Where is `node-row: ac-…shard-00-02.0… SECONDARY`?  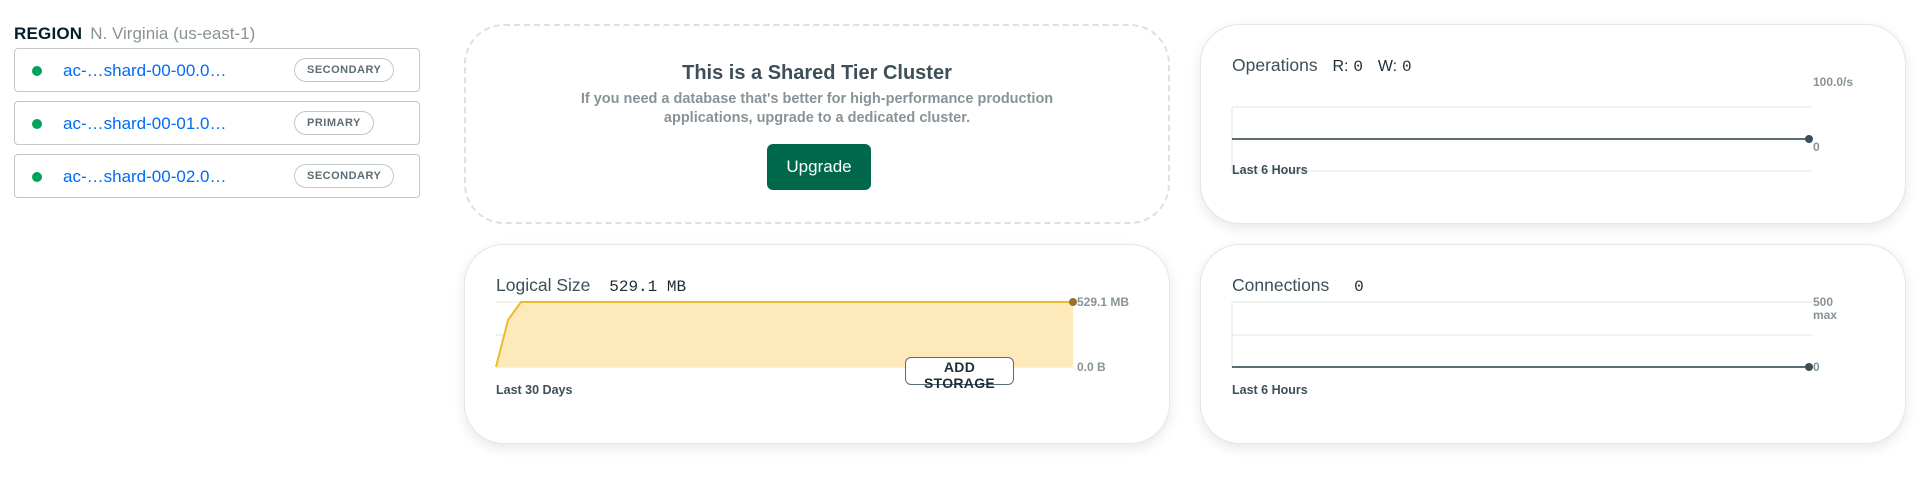 node-row: ac-…shard-00-02.0… SECONDARY is located at coordinates (217, 176).